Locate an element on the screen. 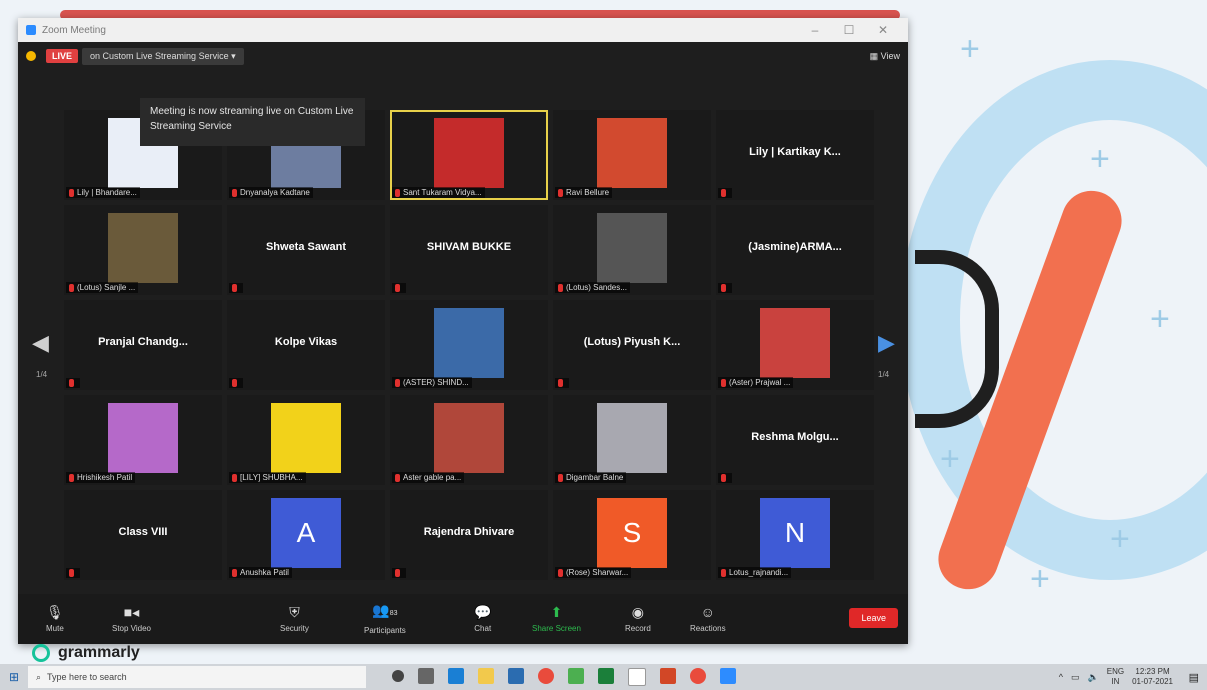 The image size is (1207, 690). reactions-button: ☺ Reactions is located at coordinates (708, 619).